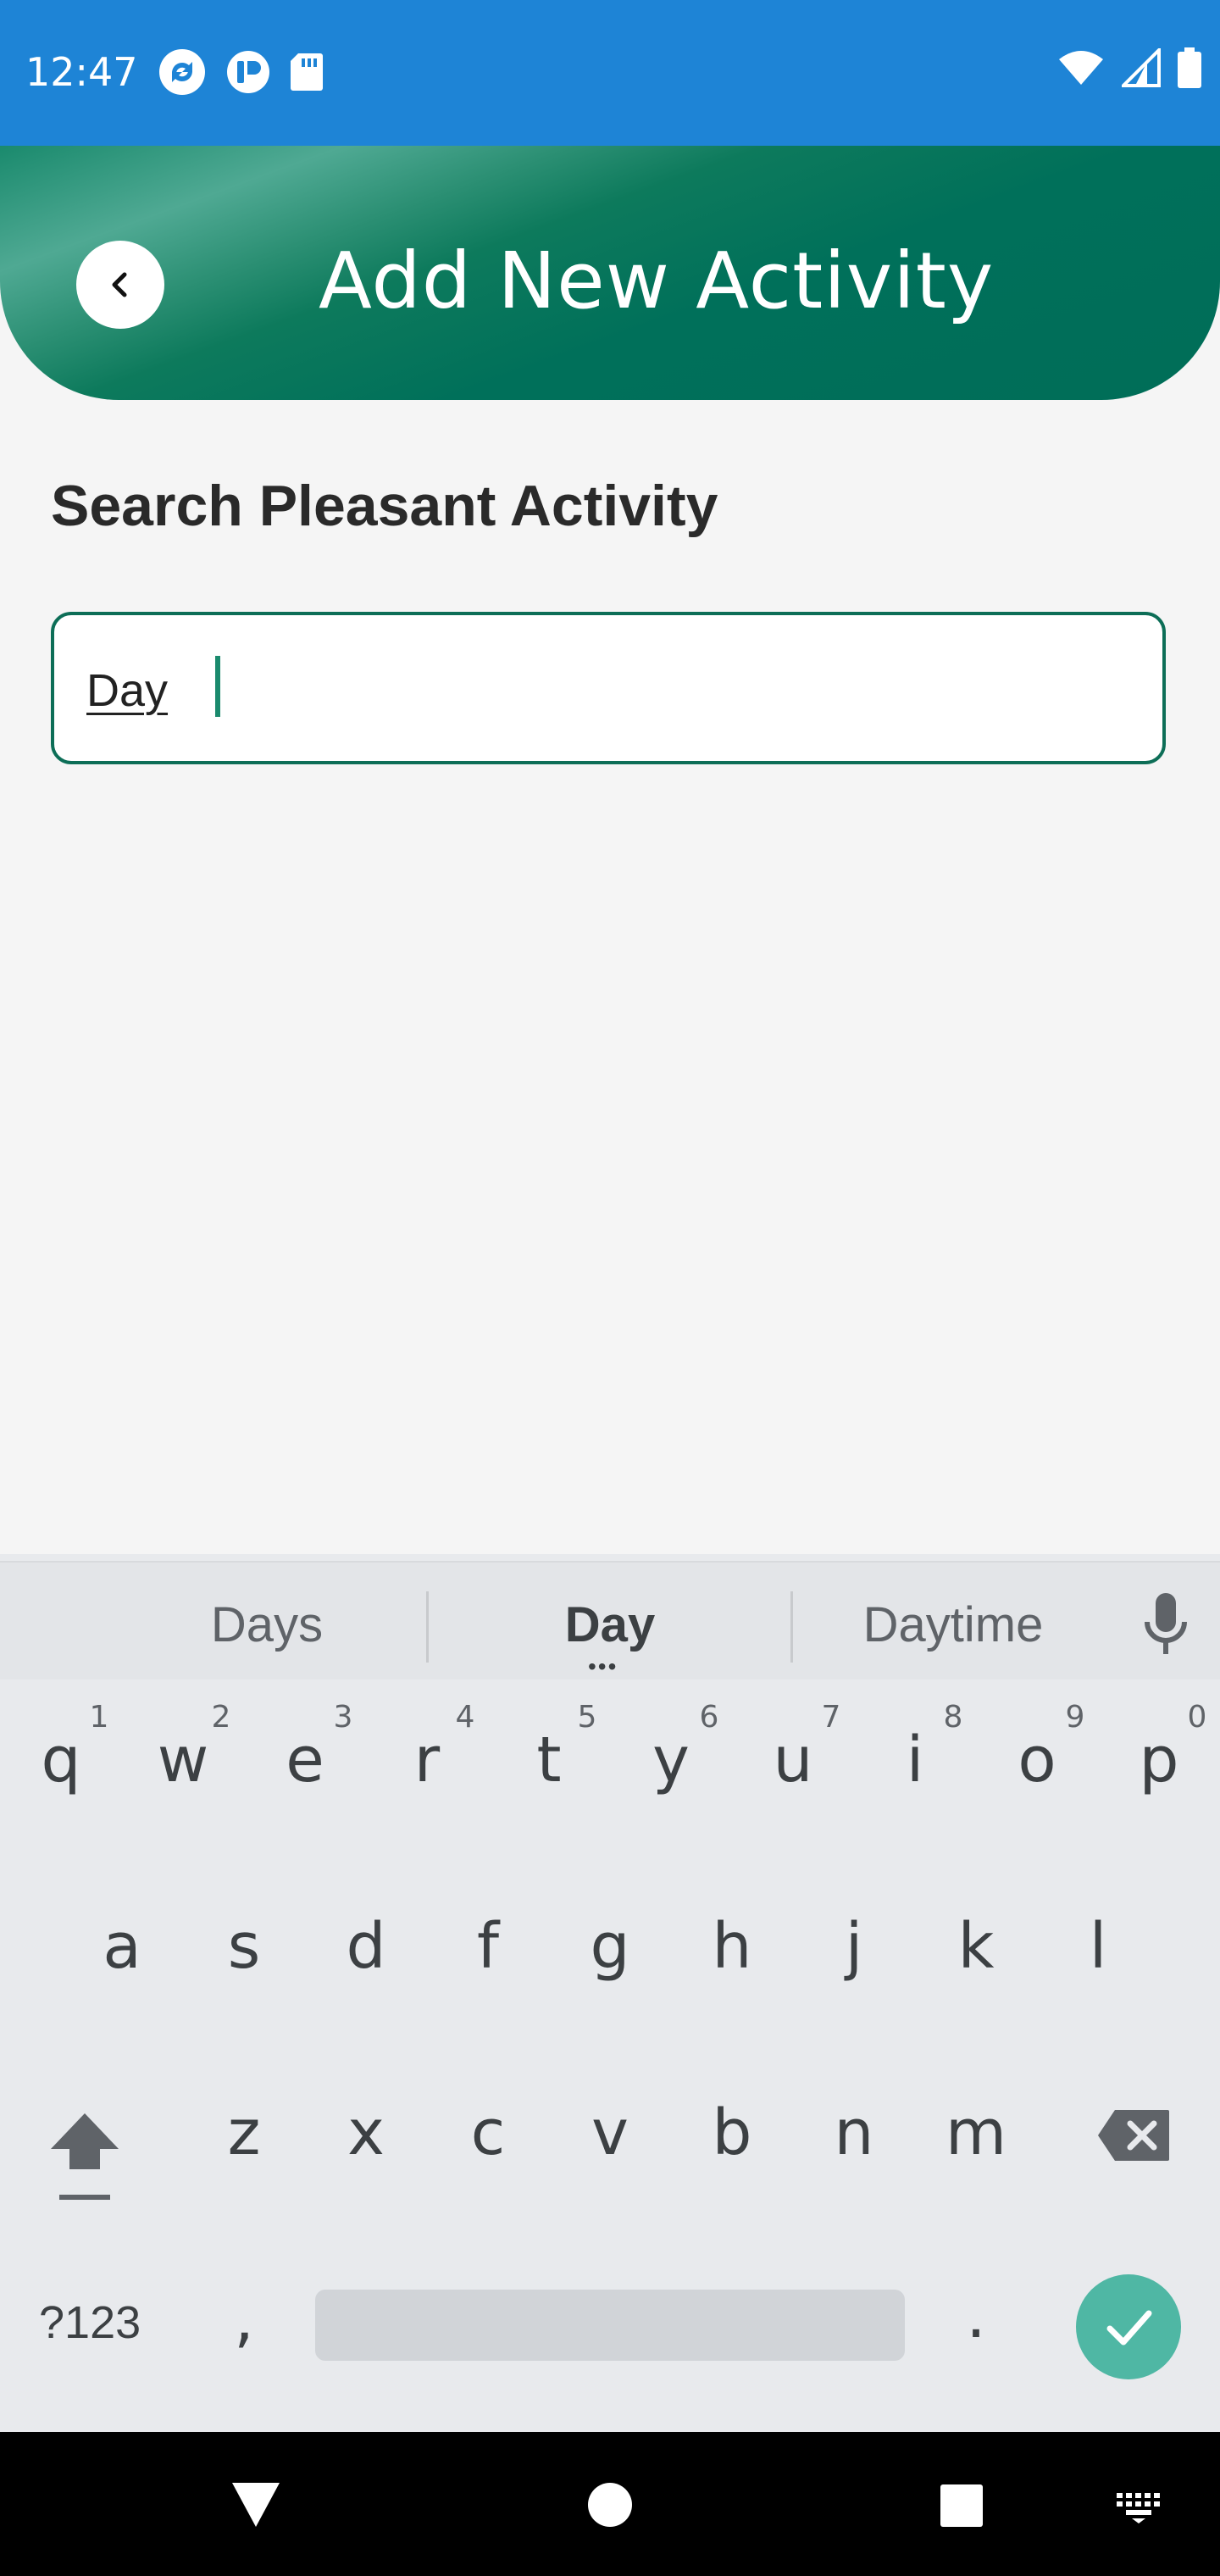 The height and width of the screenshot is (2576, 1220). What do you see at coordinates (608, 688) in the screenshot?
I see `search-input: Day` at bounding box center [608, 688].